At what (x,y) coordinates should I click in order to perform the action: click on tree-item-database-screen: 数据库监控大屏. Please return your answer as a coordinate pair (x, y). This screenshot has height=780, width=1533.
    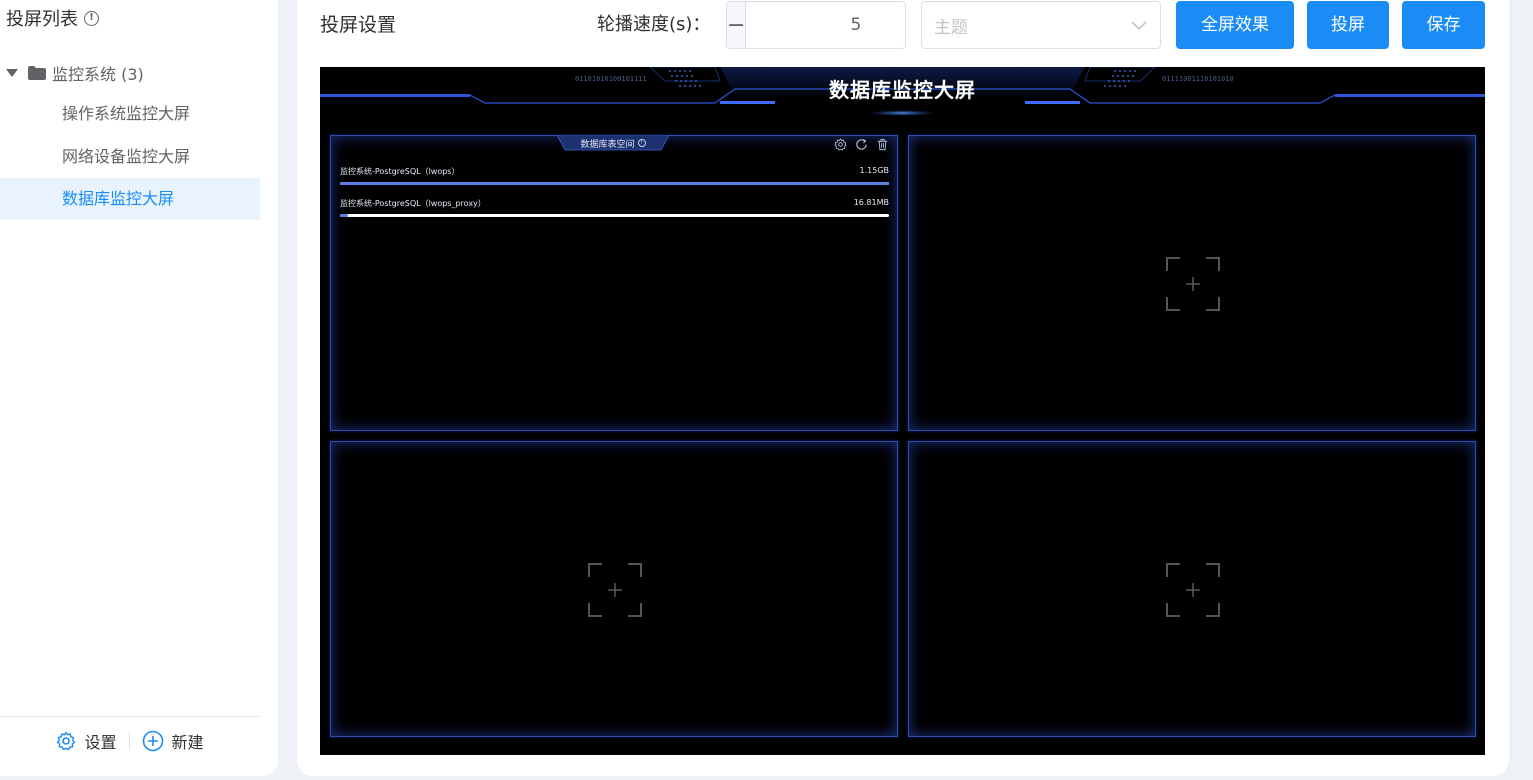
    Looking at the image, I should click on (130, 199).